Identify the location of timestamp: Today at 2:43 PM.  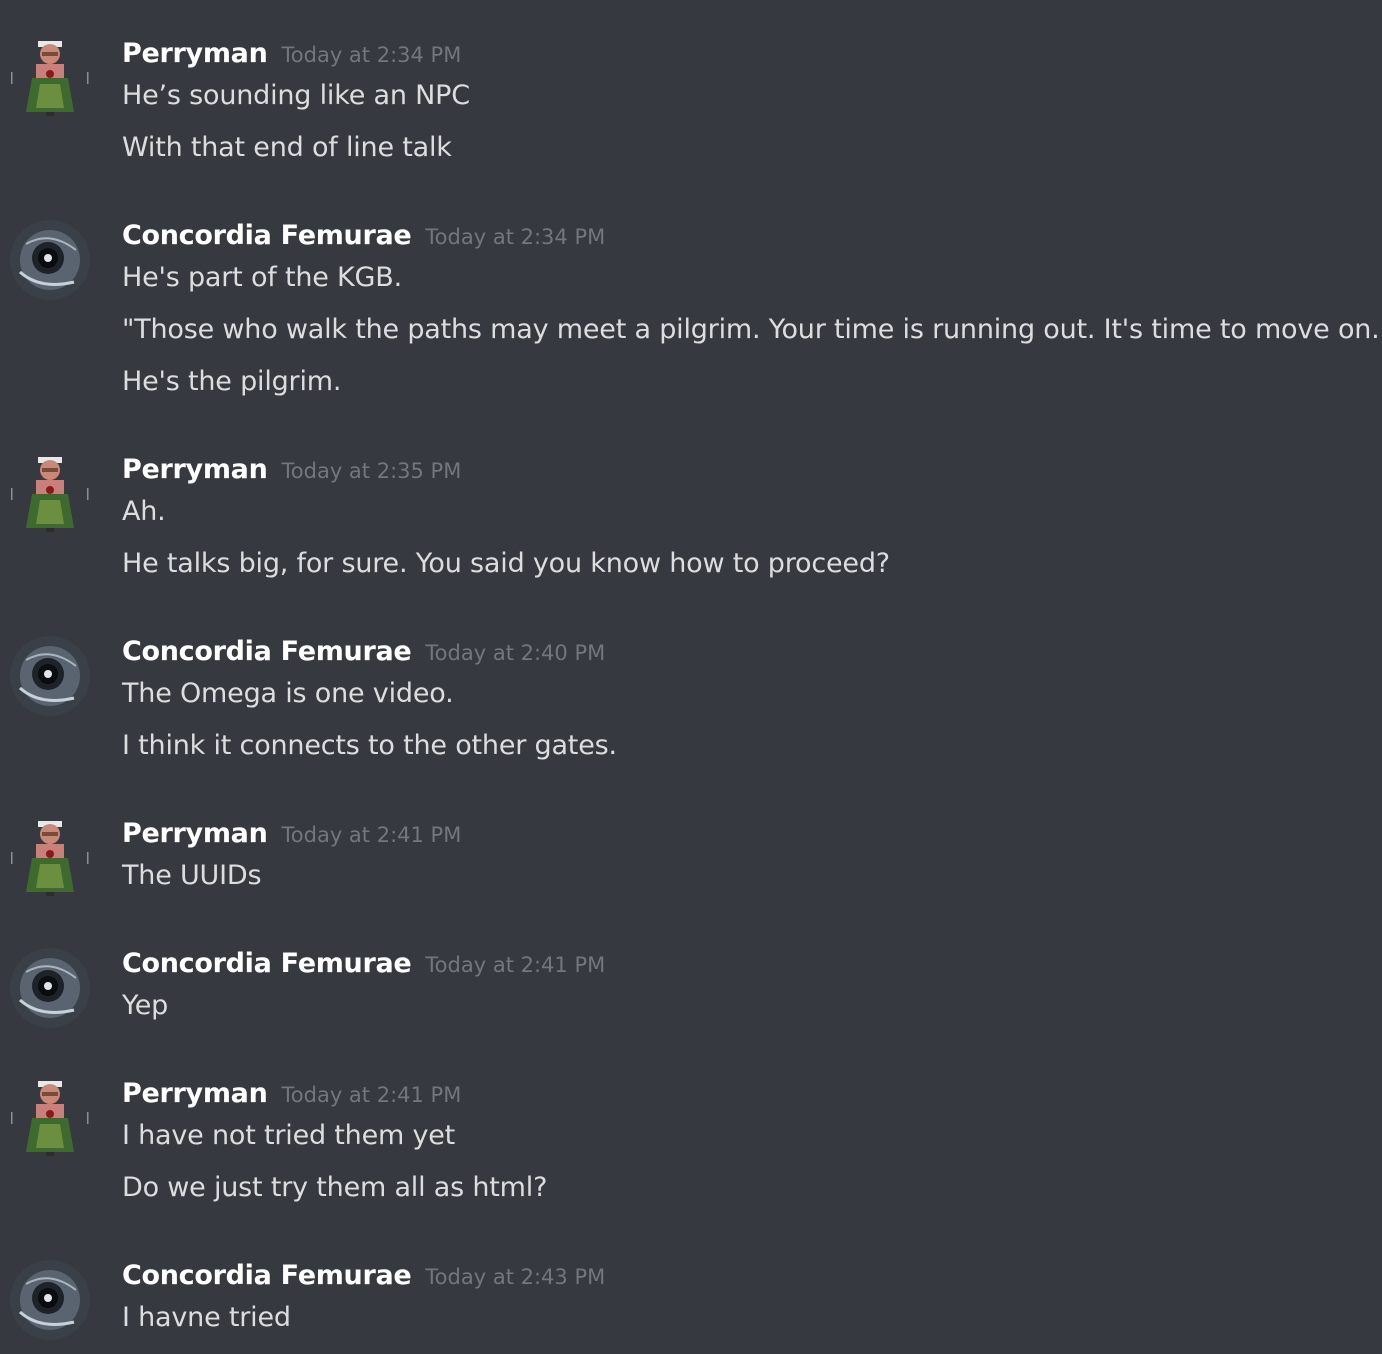
(515, 1277).